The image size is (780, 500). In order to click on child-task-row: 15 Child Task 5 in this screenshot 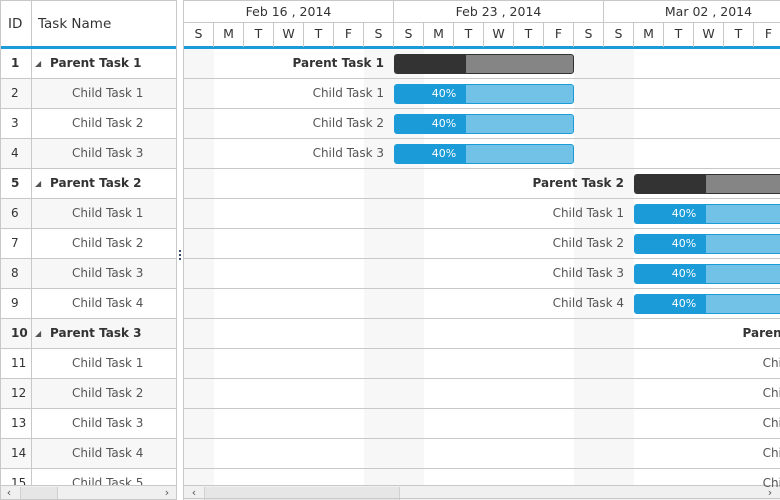, I will do `click(88, 477)`.